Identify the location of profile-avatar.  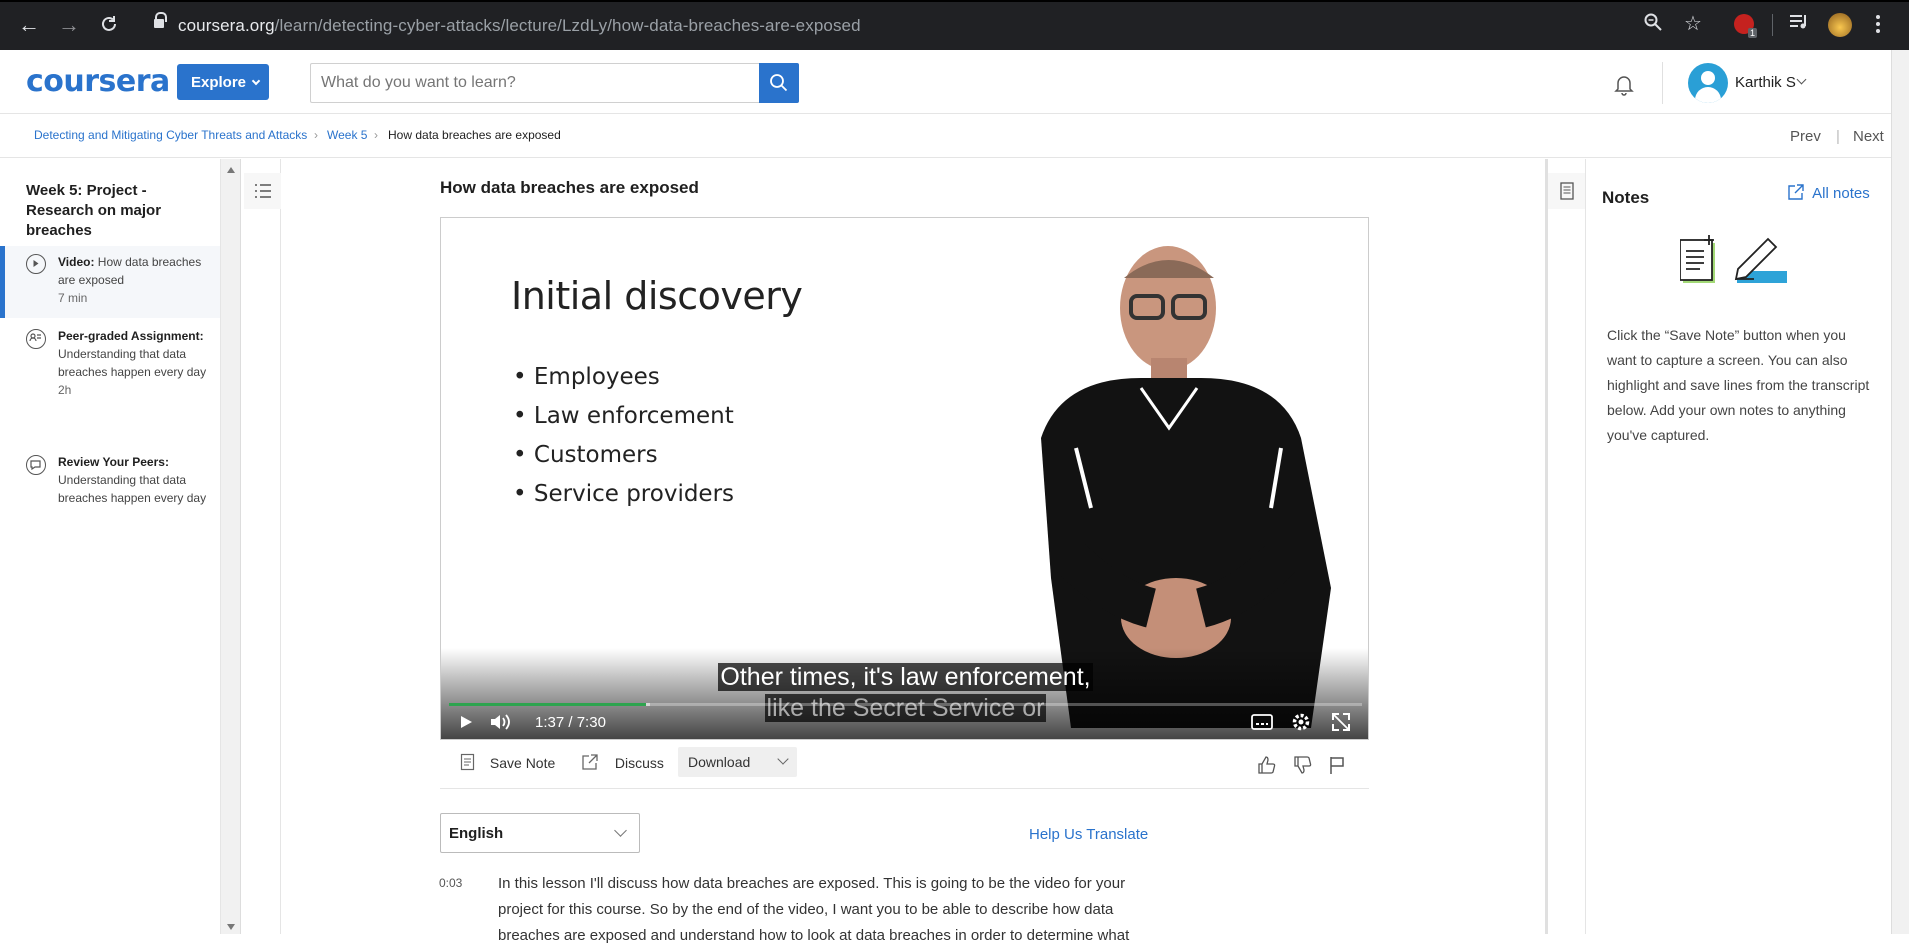
(1840, 25).